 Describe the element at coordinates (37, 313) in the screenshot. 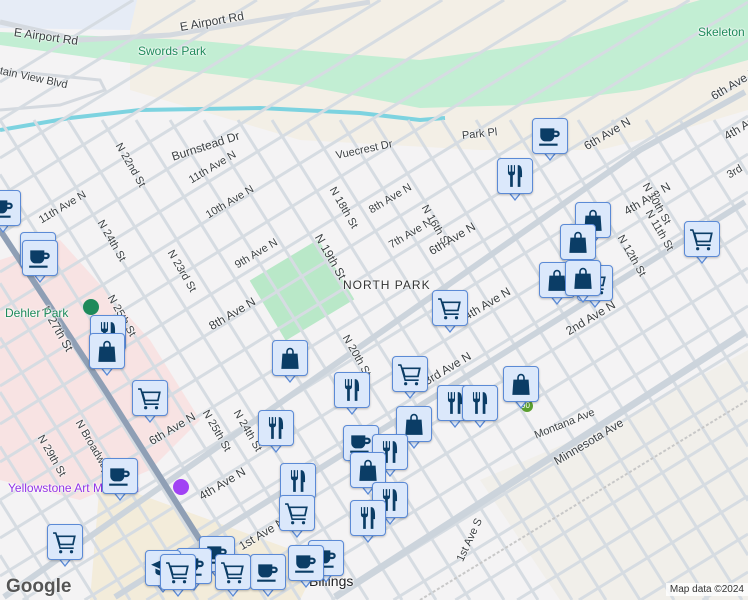

I see `park-label: Dehler Park` at that location.